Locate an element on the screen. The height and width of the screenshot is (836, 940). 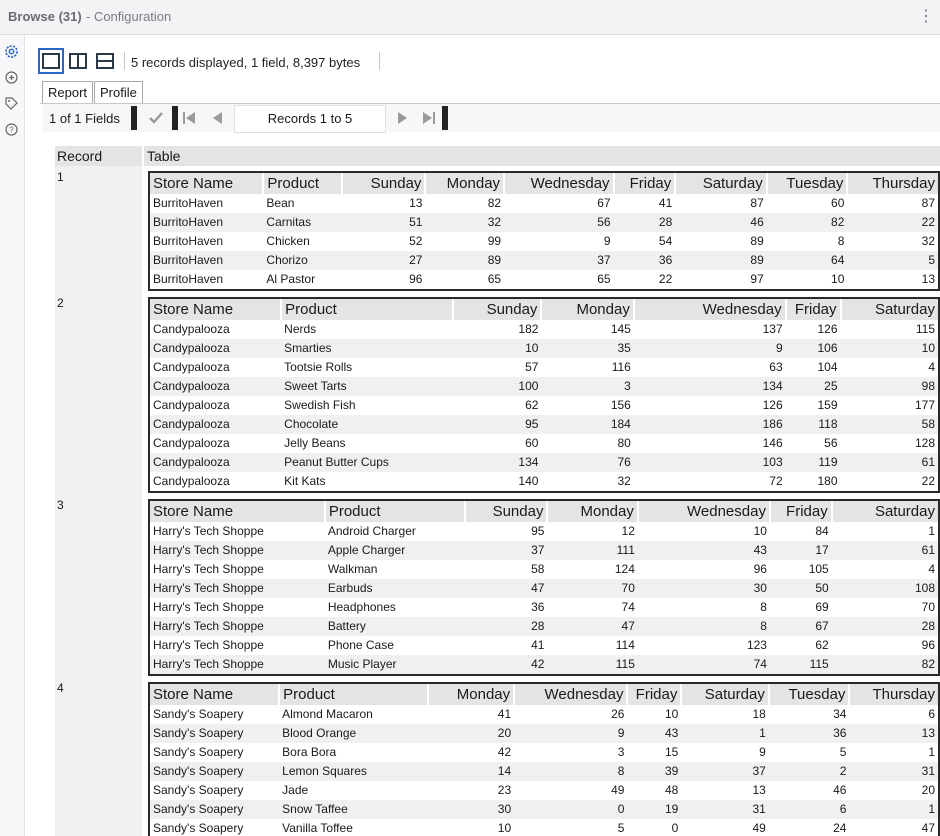
table-row: Sandy's Soapery Snow Taffee 30 0 19 31 6 1 is located at coordinates (544, 809).